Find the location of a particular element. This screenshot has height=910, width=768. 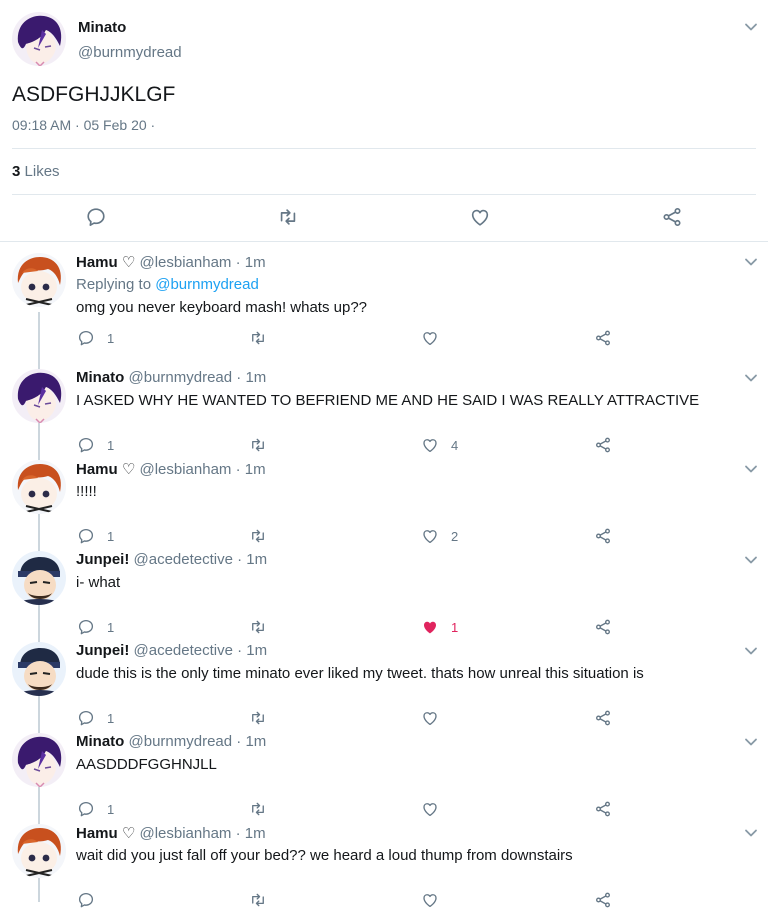

replying-to: Replying to @burnmydread is located at coordinates (167, 284).